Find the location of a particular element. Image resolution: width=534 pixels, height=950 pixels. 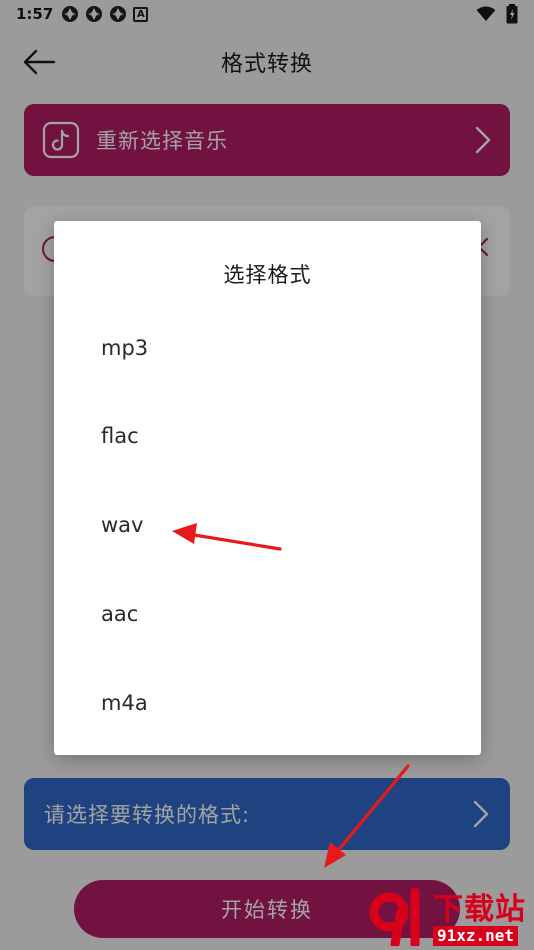

watermark: 下载站 91xz.net is located at coordinates (445, 915).